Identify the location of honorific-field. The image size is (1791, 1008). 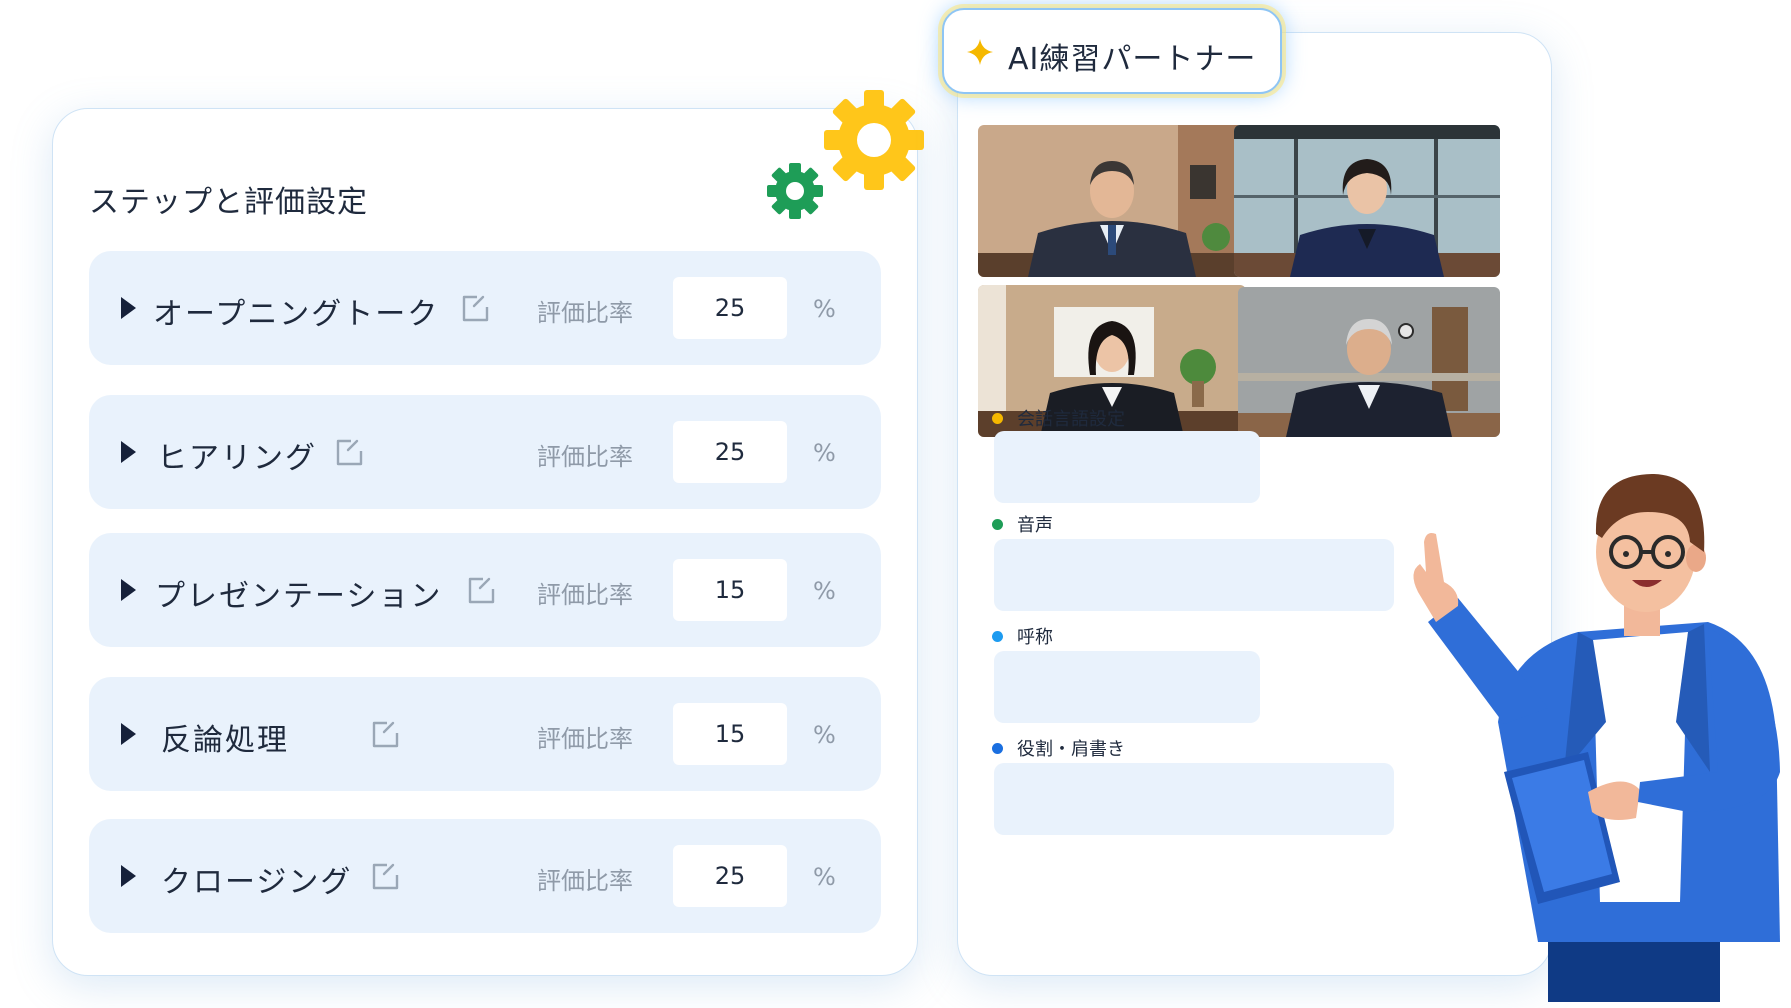
(1127, 687).